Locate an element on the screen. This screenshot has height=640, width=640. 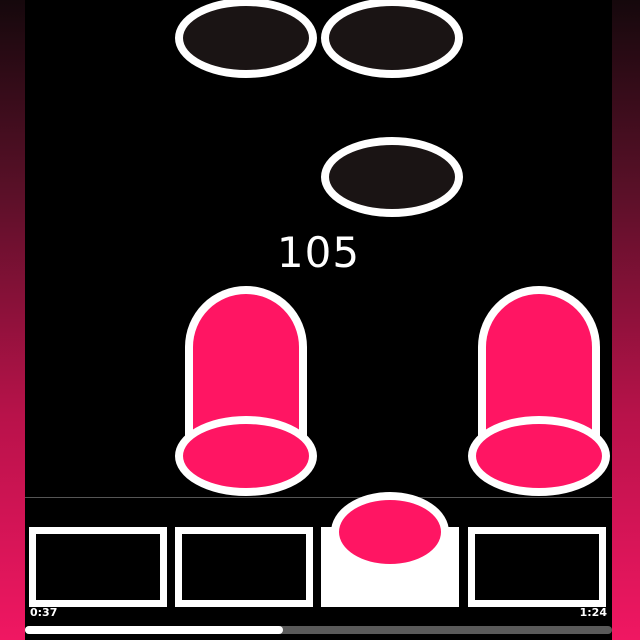
elapsed-time: 0:37 is located at coordinates (44, 612).